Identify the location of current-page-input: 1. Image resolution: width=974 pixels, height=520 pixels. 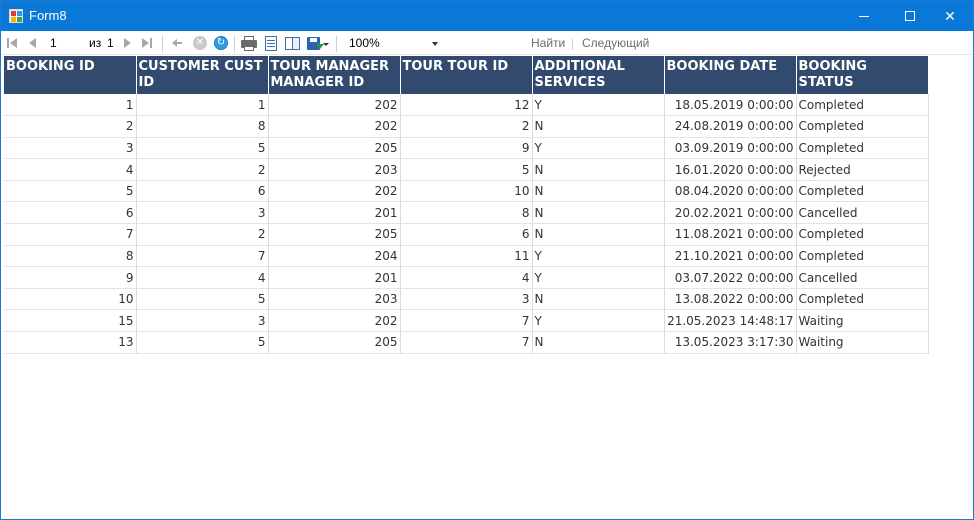
(65, 43).